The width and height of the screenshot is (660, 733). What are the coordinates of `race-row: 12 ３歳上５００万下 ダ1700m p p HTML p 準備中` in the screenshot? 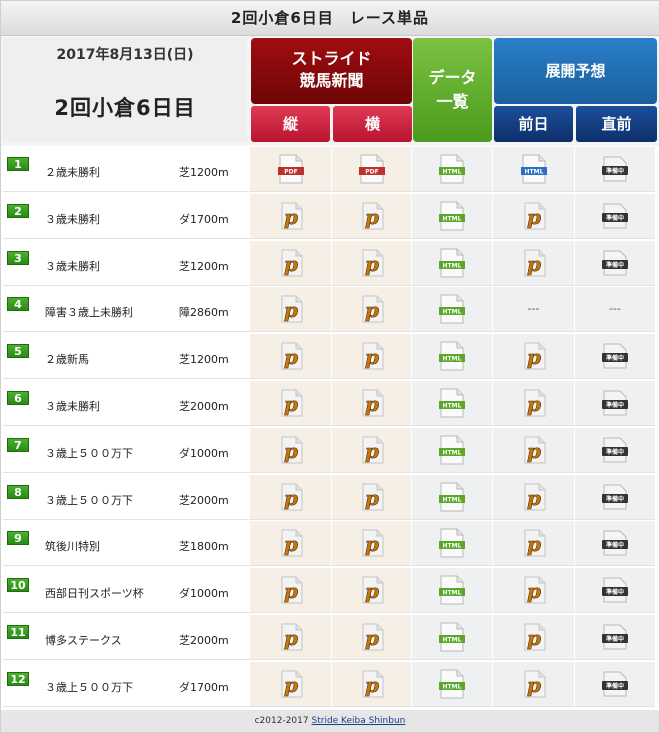 It's located at (330, 684).